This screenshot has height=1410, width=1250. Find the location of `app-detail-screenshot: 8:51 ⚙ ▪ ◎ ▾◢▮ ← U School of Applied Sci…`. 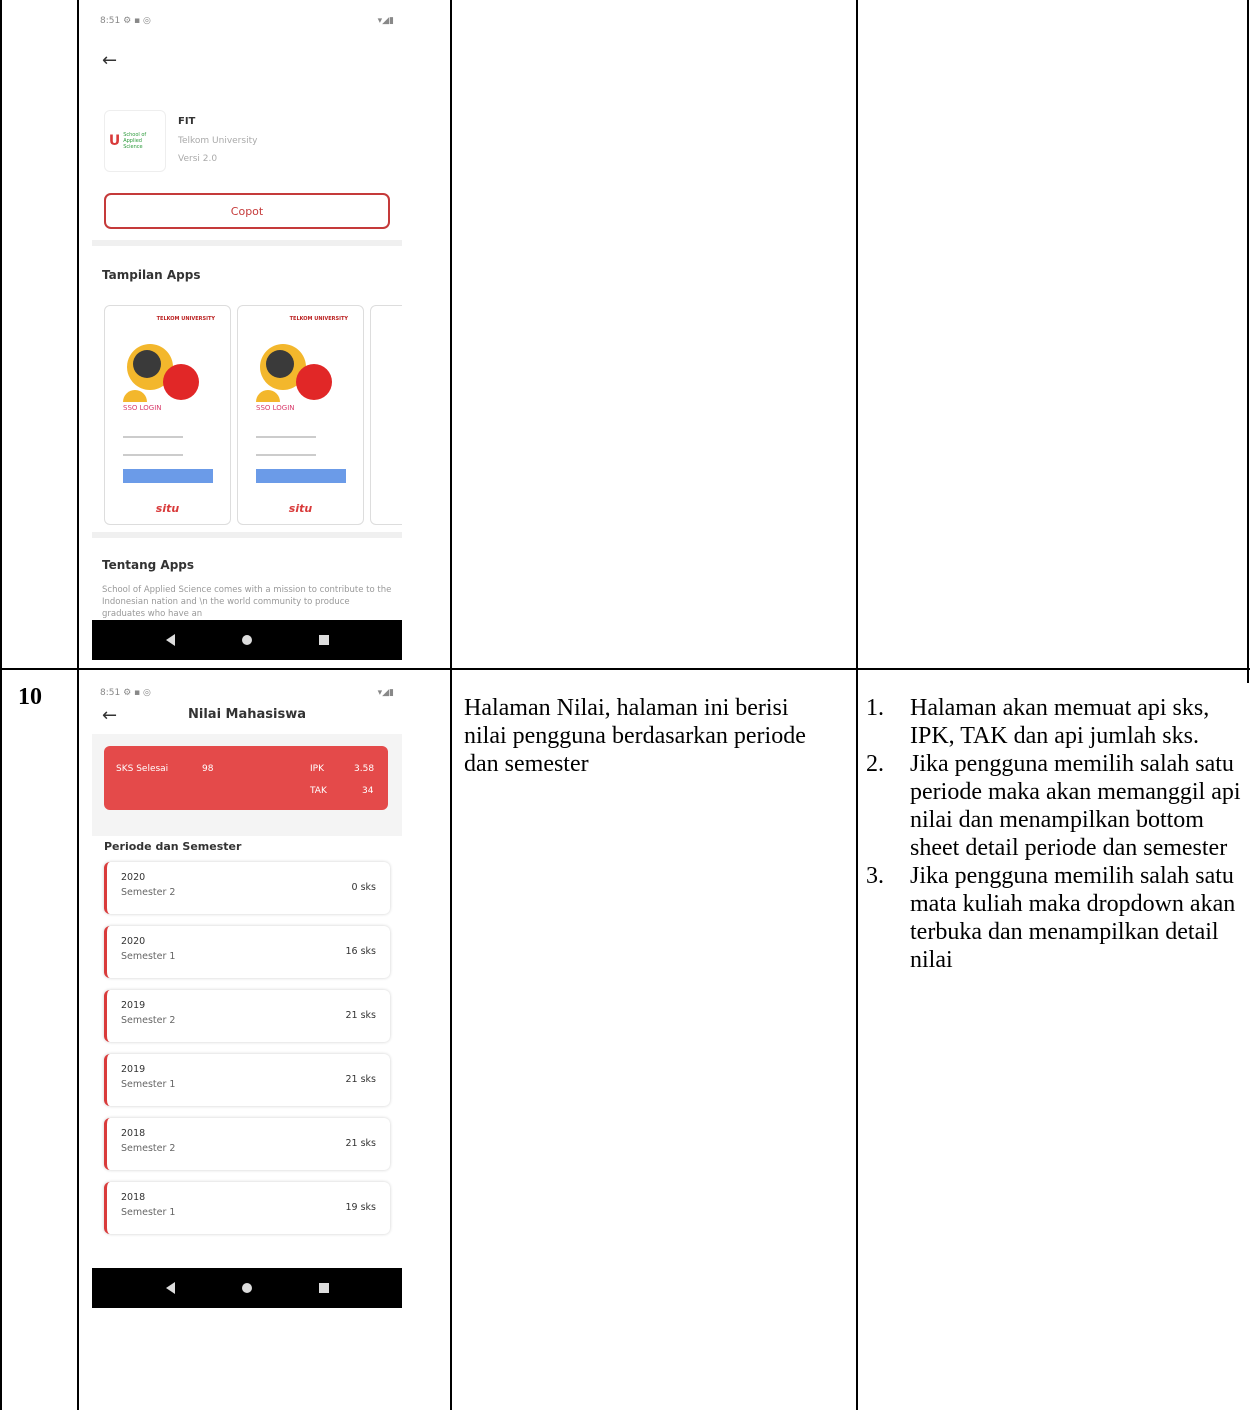

app-detail-screenshot: 8:51 ⚙ ▪ ◎ ▾◢▮ ← U School of Applied Sci… is located at coordinates (247, 336).